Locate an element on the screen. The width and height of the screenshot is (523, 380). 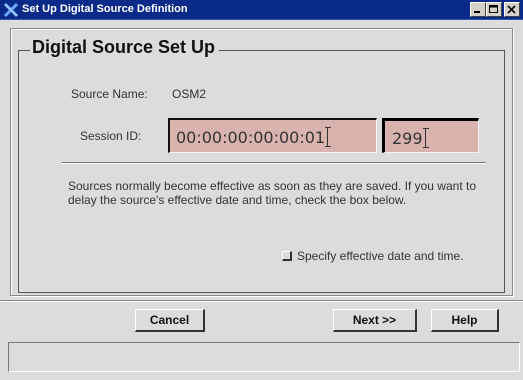
effective-date-checkbox is located at coordinates (287, 256).